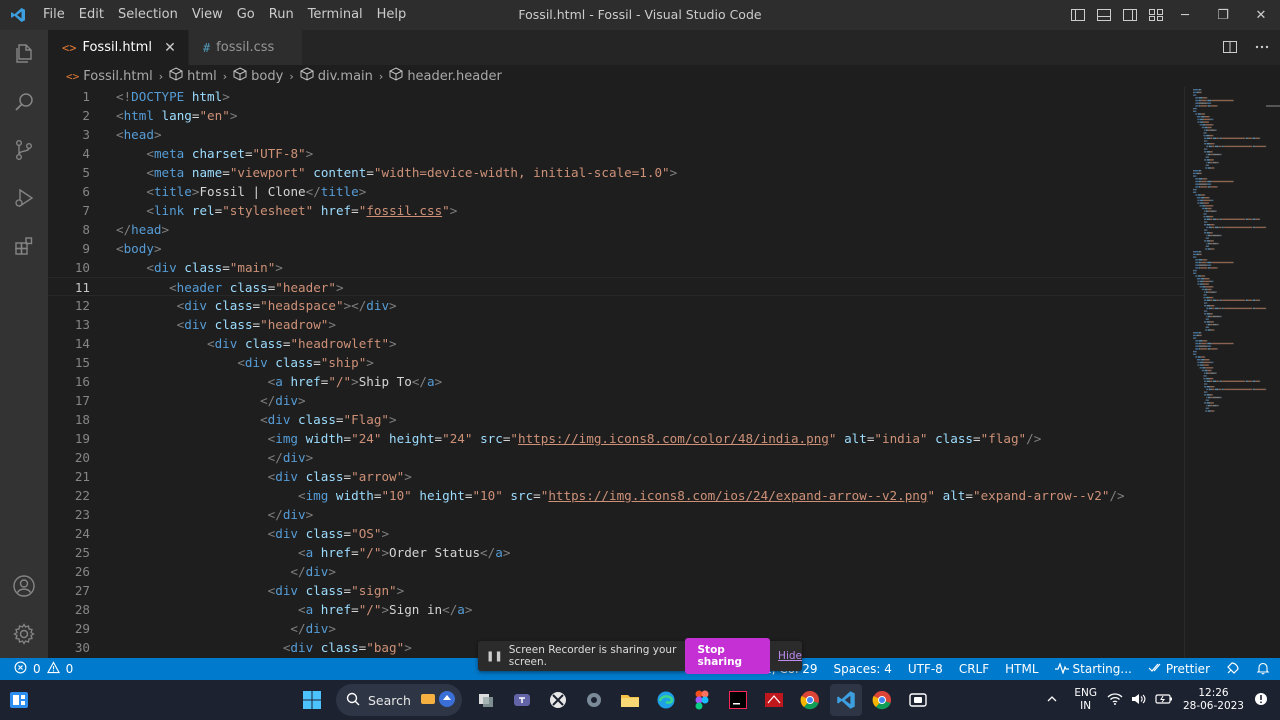 This screenshot has height=720, width=1280. Describe the element at coordinates (258, 76) in the screenshot. I see `breadcrumb-body: body` at that location.